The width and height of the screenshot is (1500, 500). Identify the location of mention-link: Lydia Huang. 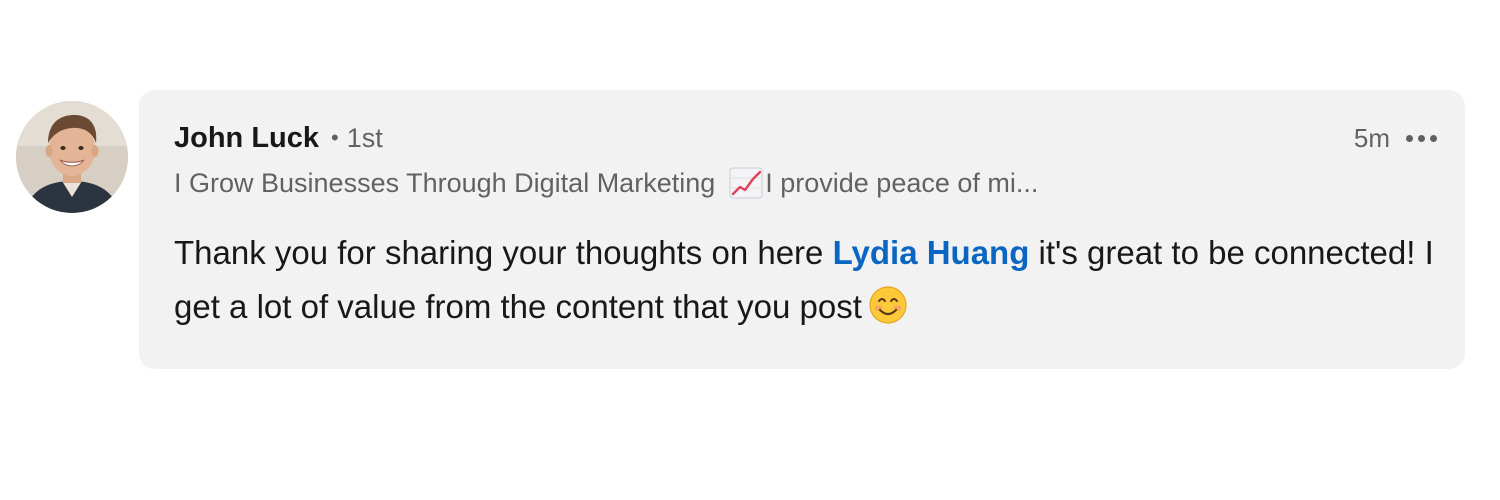
(931, 252).